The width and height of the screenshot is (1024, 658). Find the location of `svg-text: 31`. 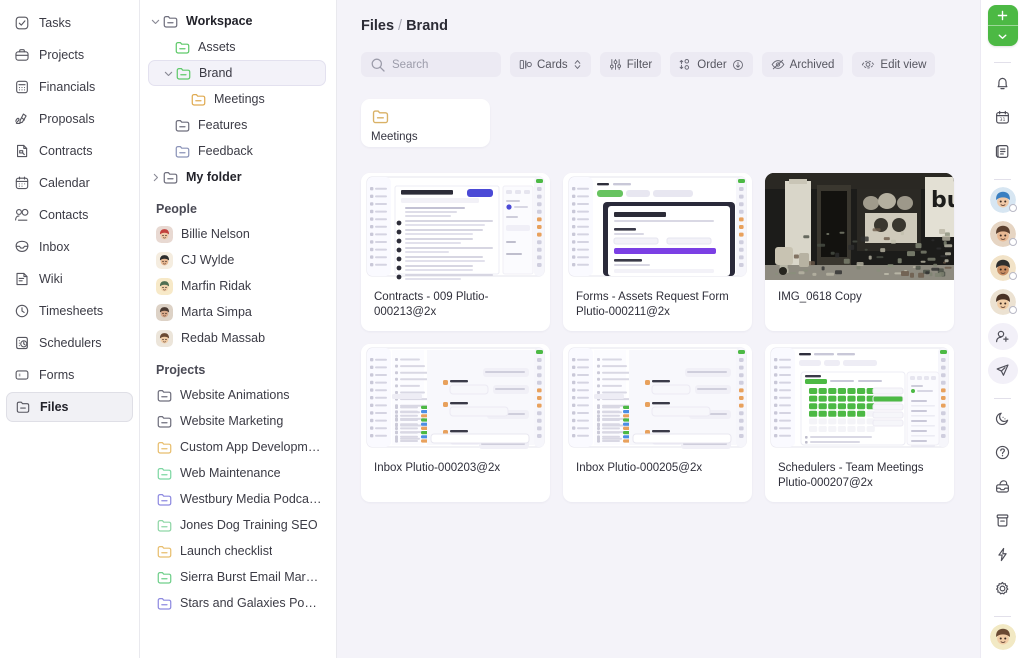

svg-text: 31 is located at coordinates (1002, 120).